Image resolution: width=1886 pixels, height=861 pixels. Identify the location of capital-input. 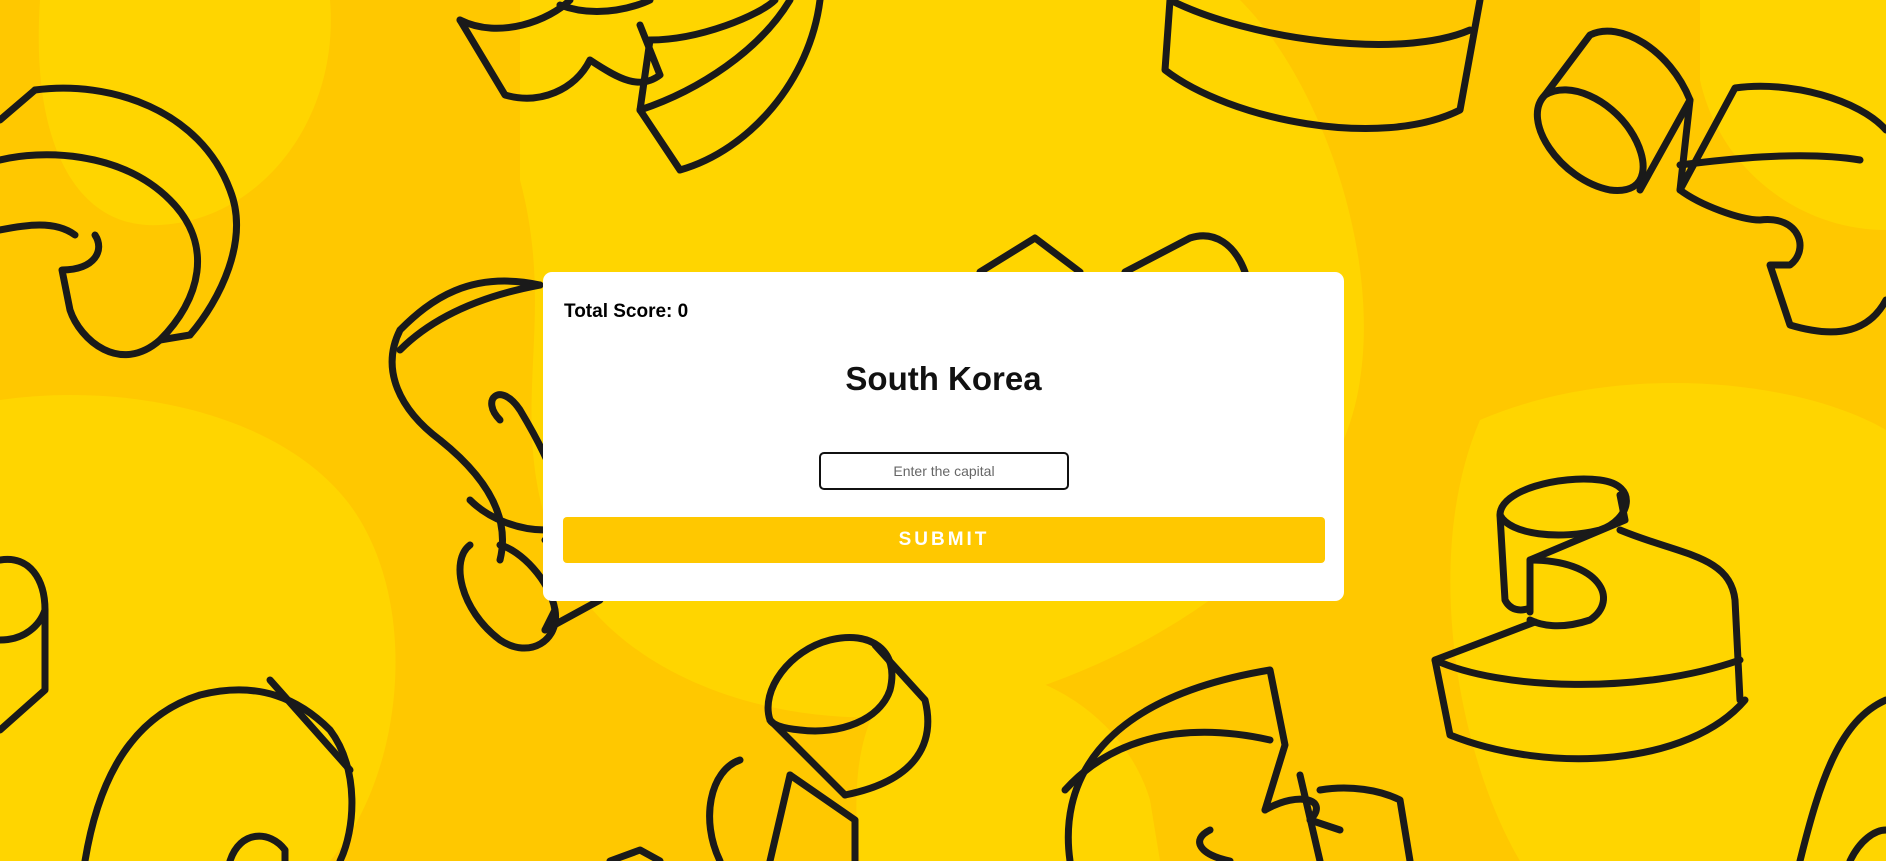
(944, 471).